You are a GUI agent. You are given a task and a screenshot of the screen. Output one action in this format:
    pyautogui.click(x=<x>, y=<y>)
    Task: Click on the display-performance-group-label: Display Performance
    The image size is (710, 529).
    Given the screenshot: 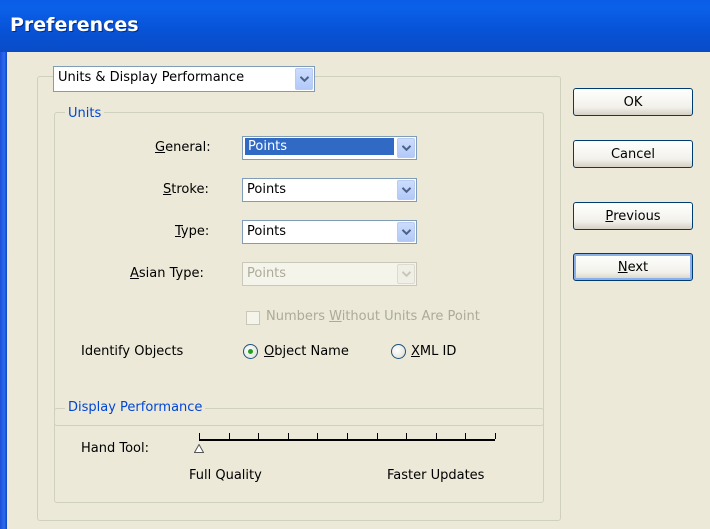 What is the action you would take?
    pyautogui.click(x=135, y=407)
    